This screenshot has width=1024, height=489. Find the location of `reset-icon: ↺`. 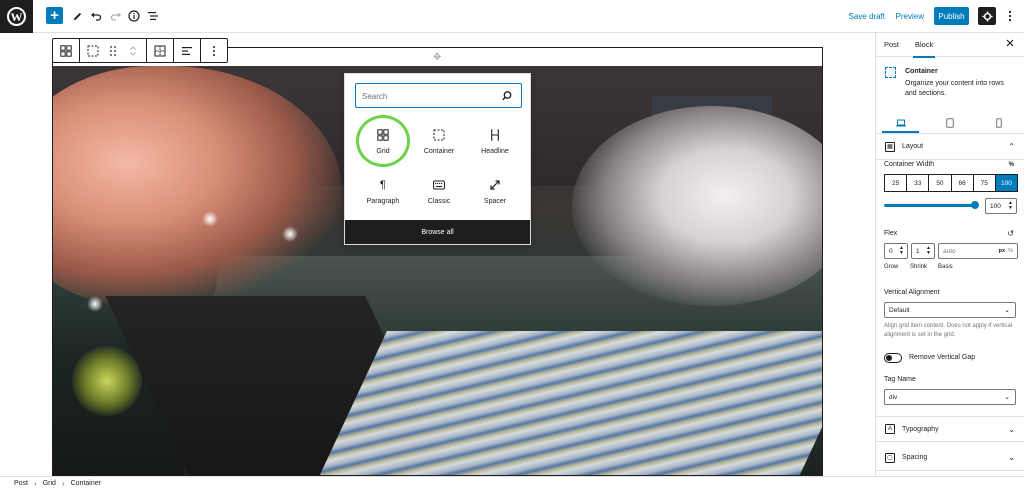

reset-icon: ↺ is located at coordinates (1010, 233).